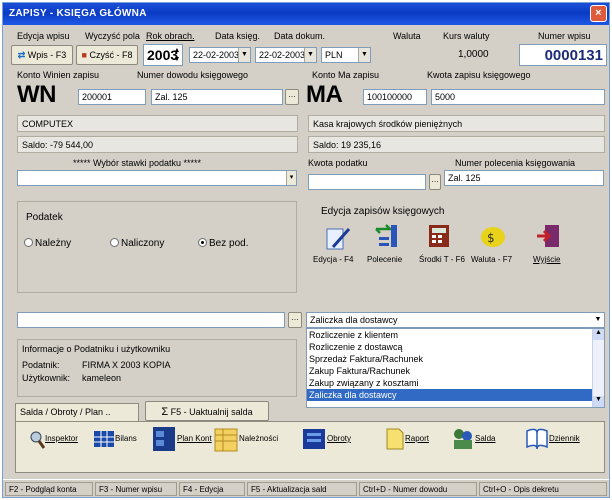  I want to click on wn-dowod-input: Zal. 125, so click(217, 97).